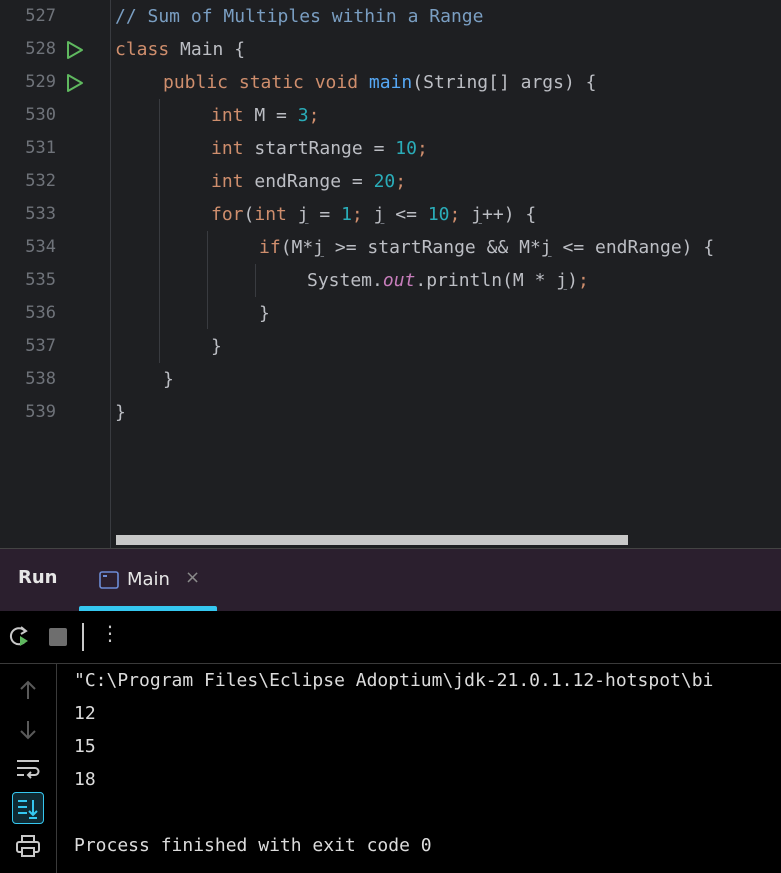 This screenshot has width=781, height=873. What do you see at coordinates (40, 16) in the screenshot?
I see `line-number: 527` at bounding box center [40, 16].